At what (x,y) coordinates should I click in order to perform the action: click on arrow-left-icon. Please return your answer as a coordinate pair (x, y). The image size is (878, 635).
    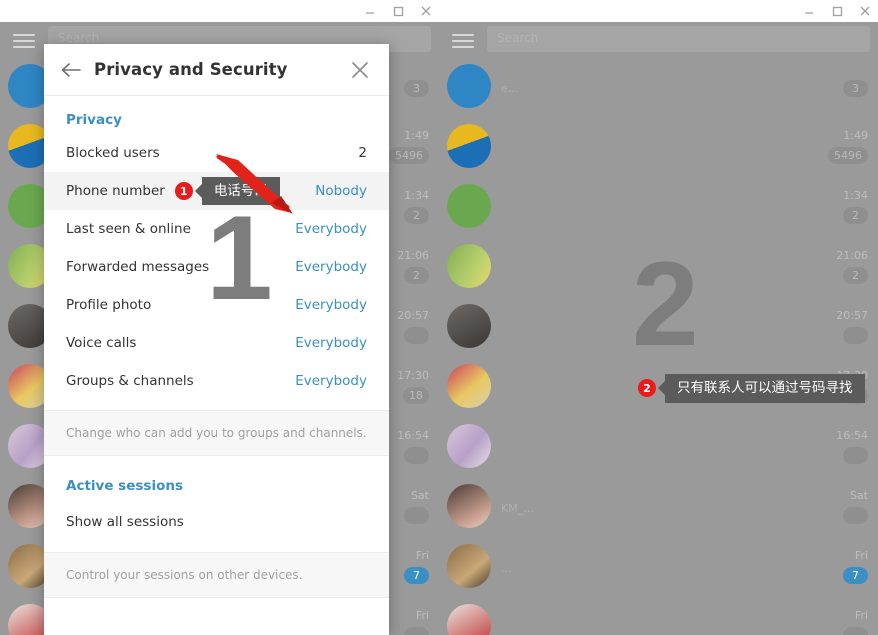
    Looking at the image, I should click on (71, 70).